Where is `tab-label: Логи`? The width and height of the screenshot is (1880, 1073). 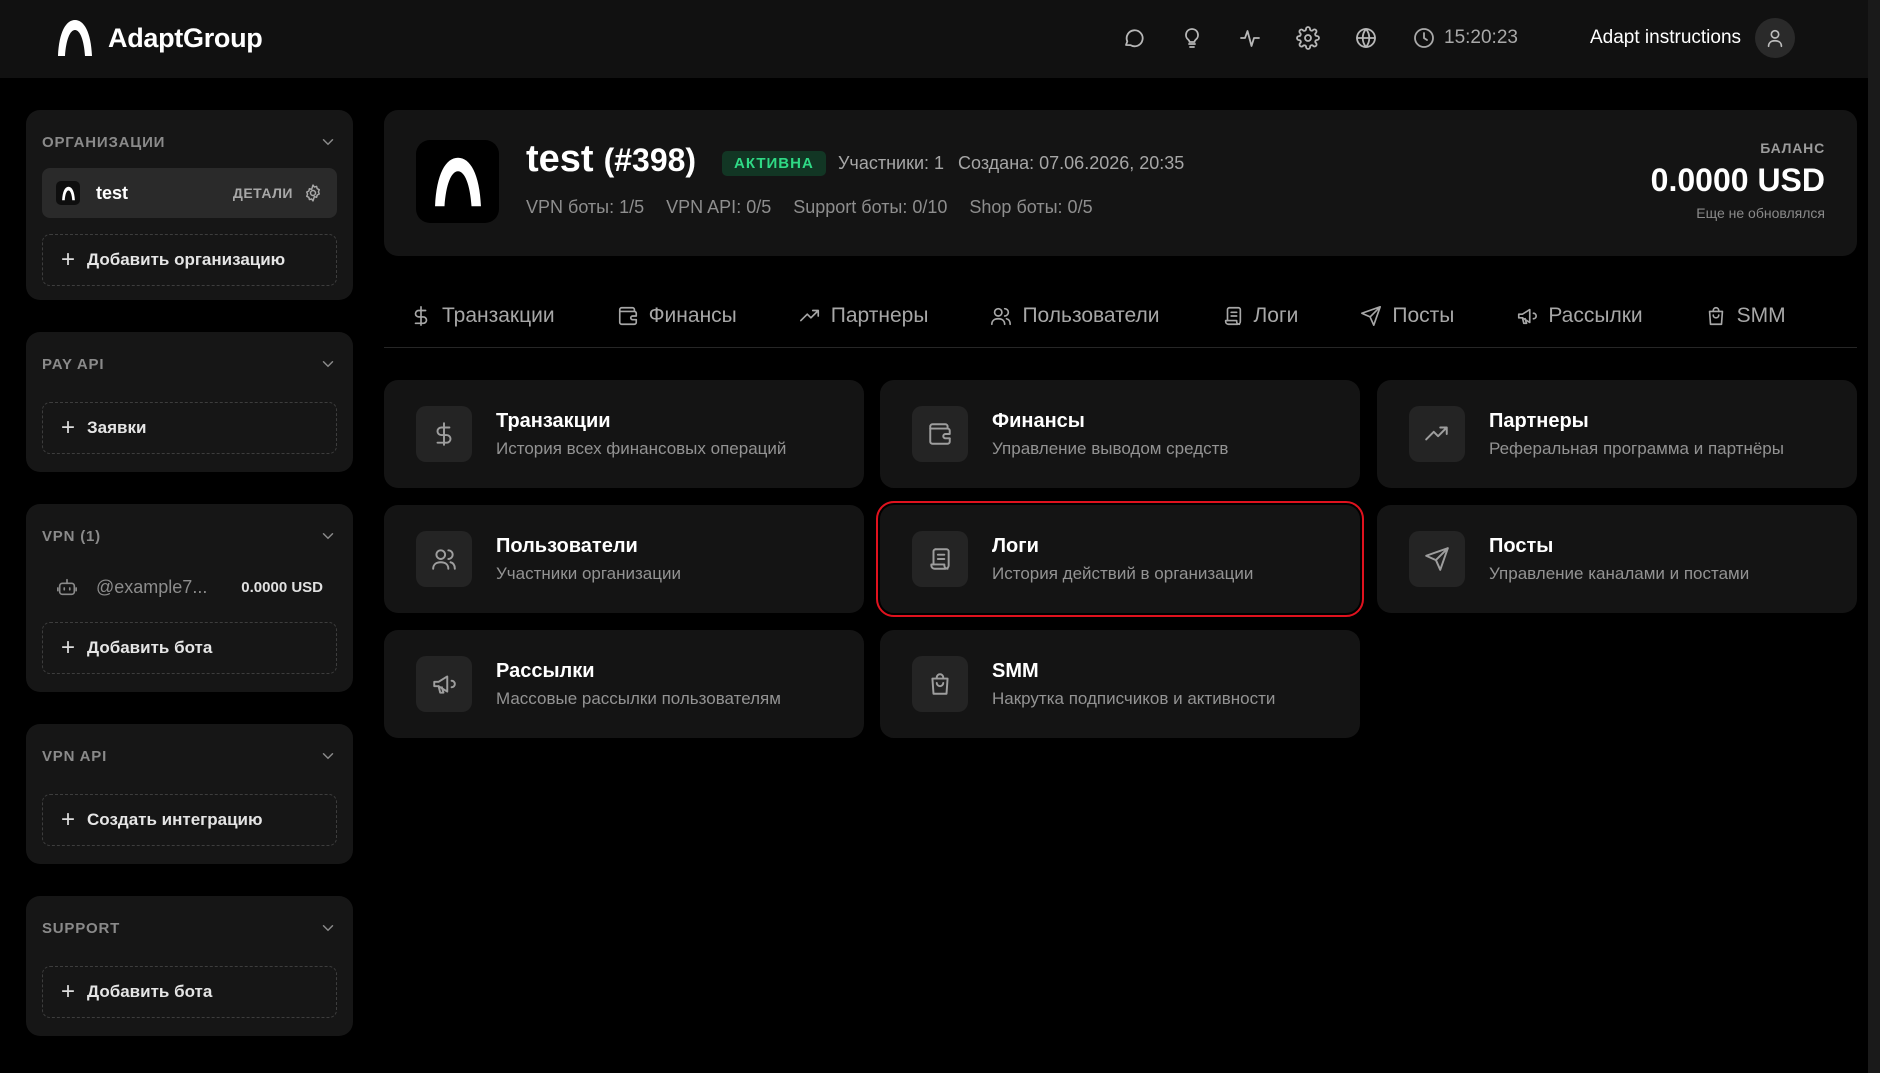
tab-label: Логи is located at coordinates (1276, 315).